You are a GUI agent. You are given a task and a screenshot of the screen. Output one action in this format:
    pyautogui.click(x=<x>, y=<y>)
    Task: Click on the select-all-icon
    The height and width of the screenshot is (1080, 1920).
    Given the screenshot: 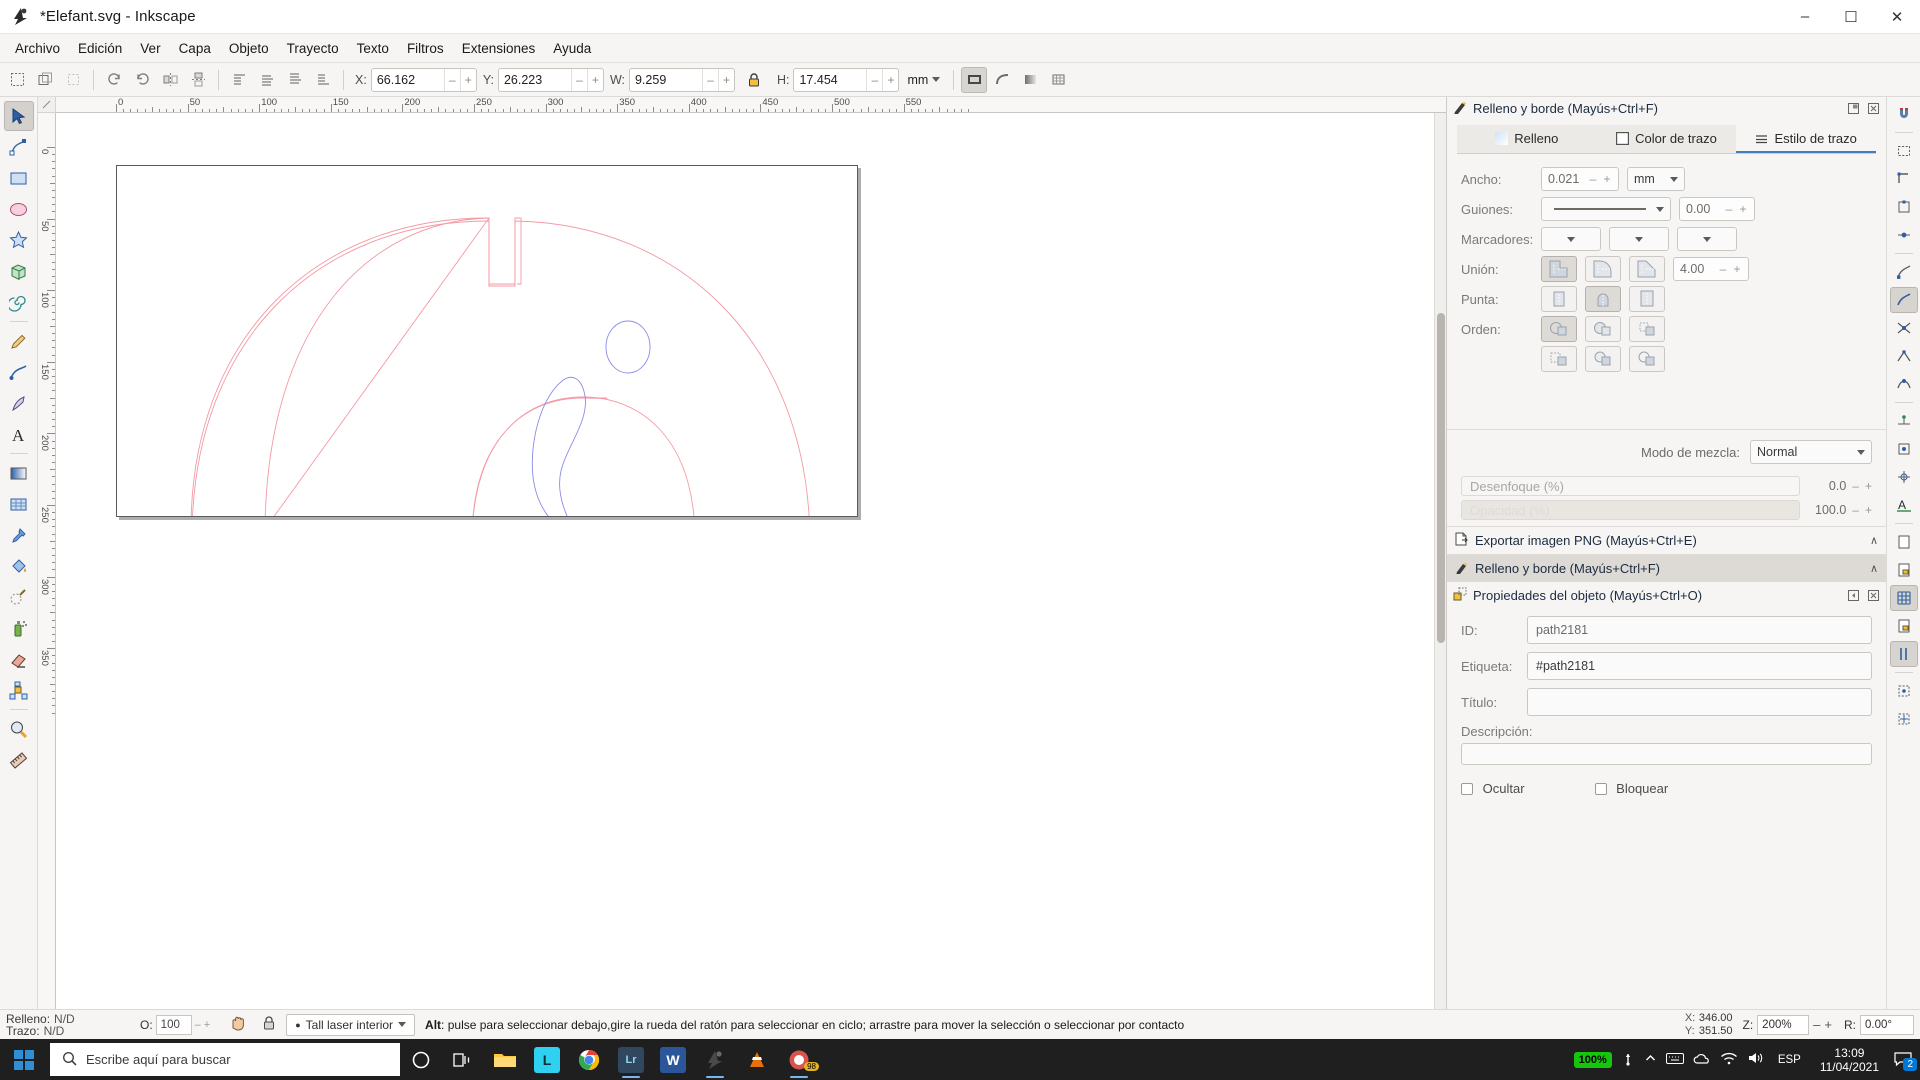 What is the action you would take?
    pyautogui.click(x=17, y=80)
    